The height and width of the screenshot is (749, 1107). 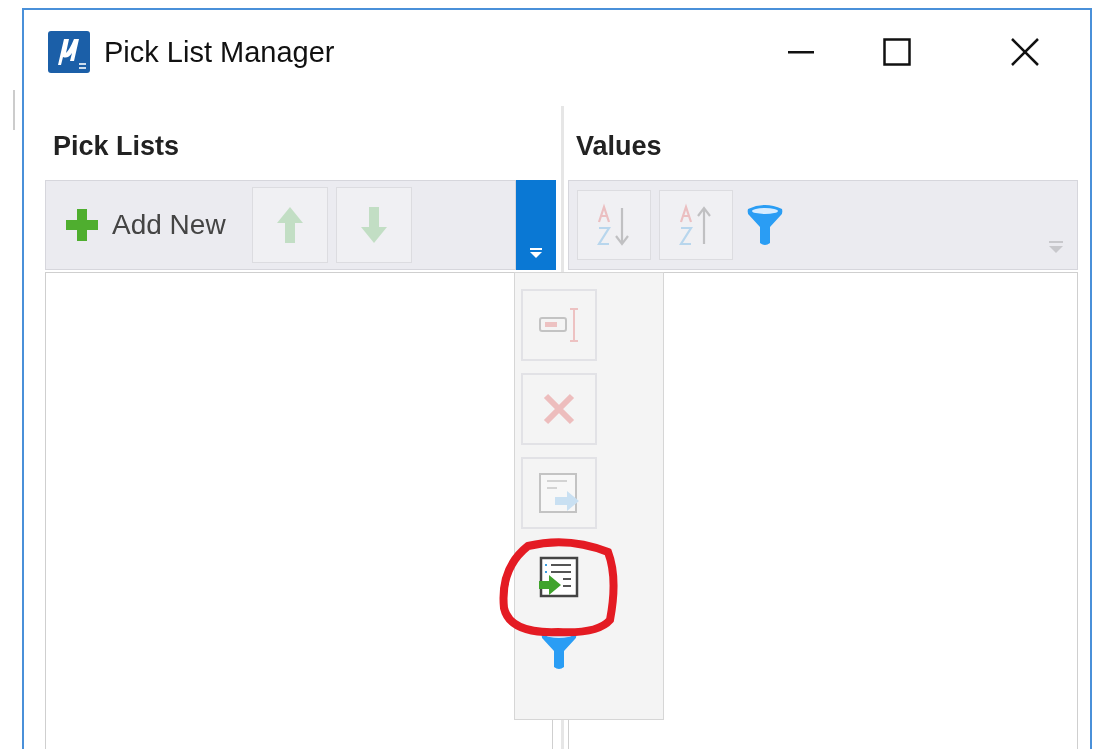 What do you see at coordinates (69, 52) in the screenshot?
I see `app-icon` at bounding box center [69, 52].